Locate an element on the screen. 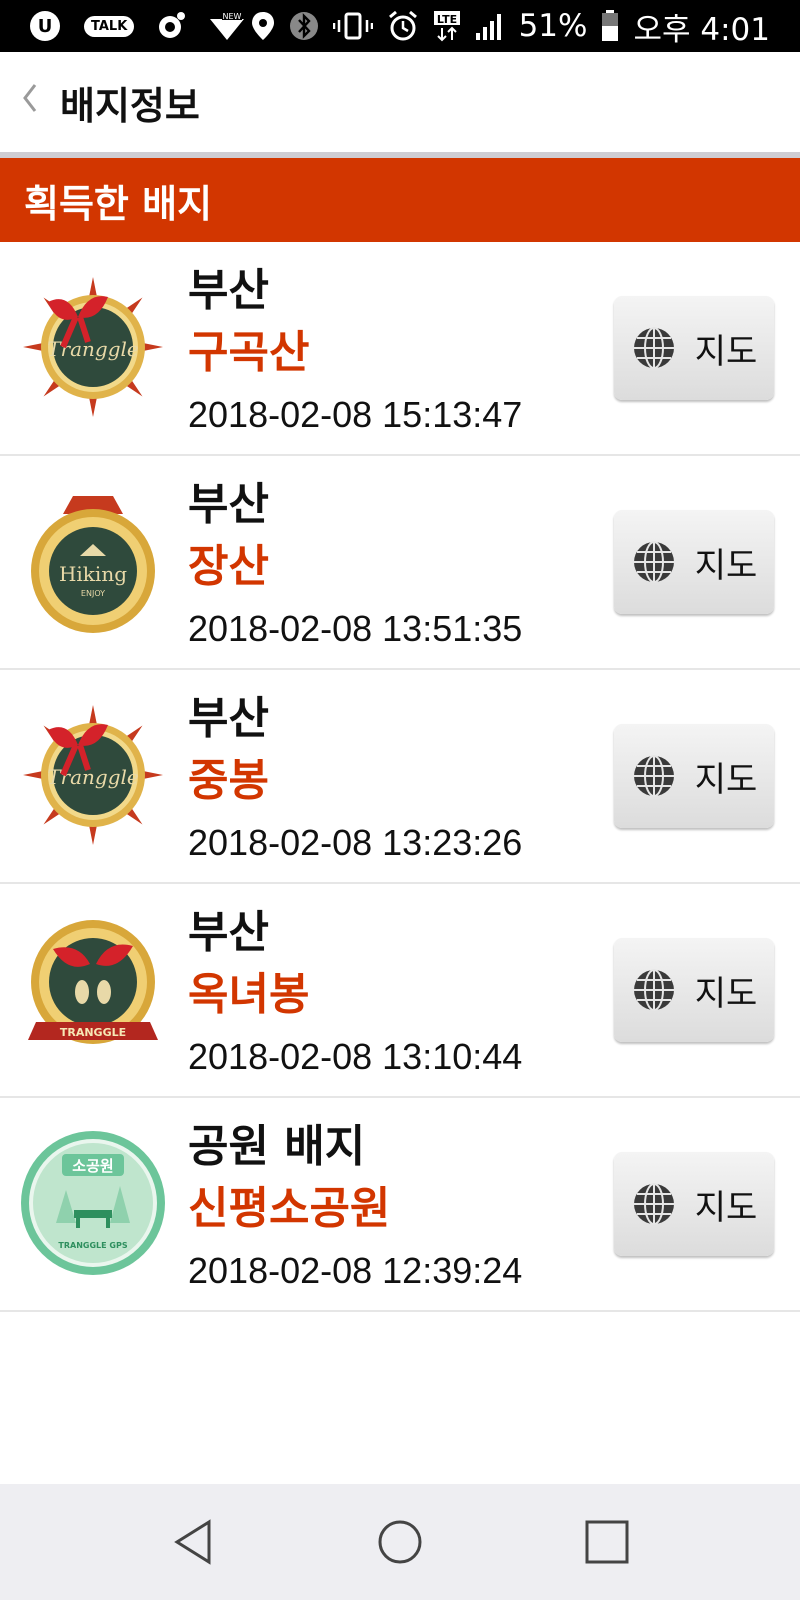 The height and width of the screenshot is (1600, 800). badge-name: 옥녀봉 is located at coordinates (249, 994).